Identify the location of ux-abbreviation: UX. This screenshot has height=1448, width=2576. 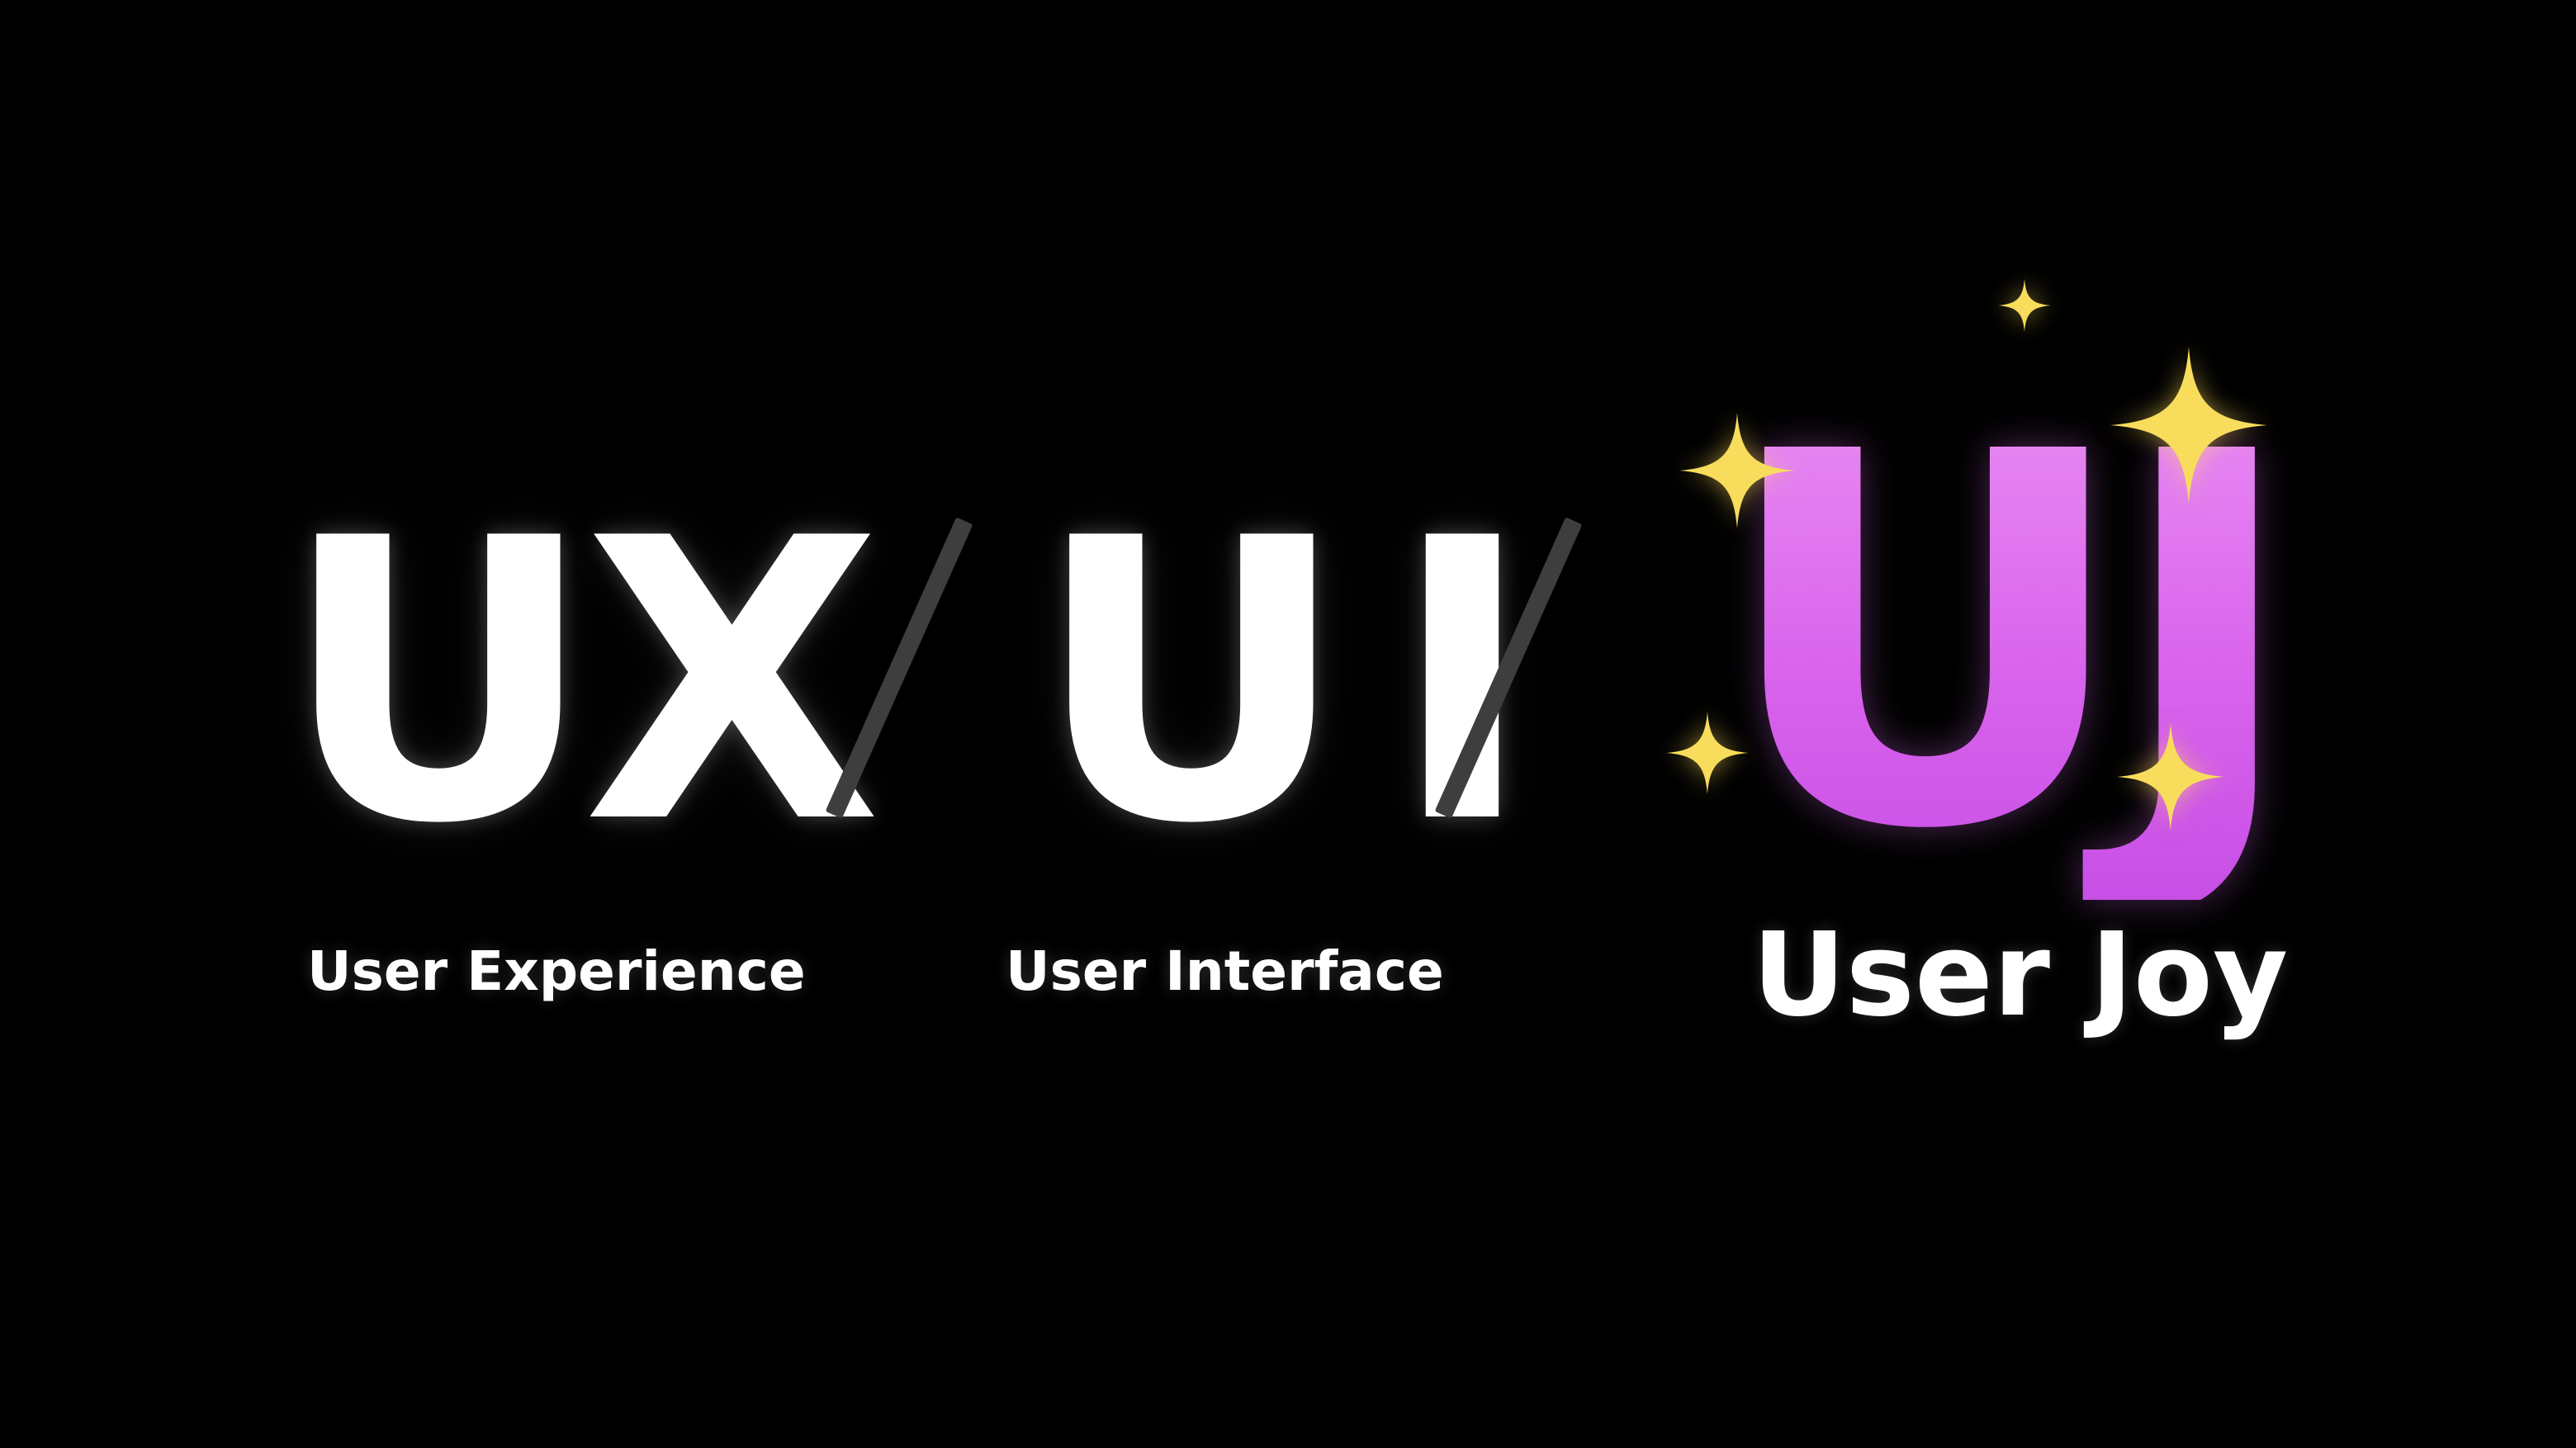
(581, 682).